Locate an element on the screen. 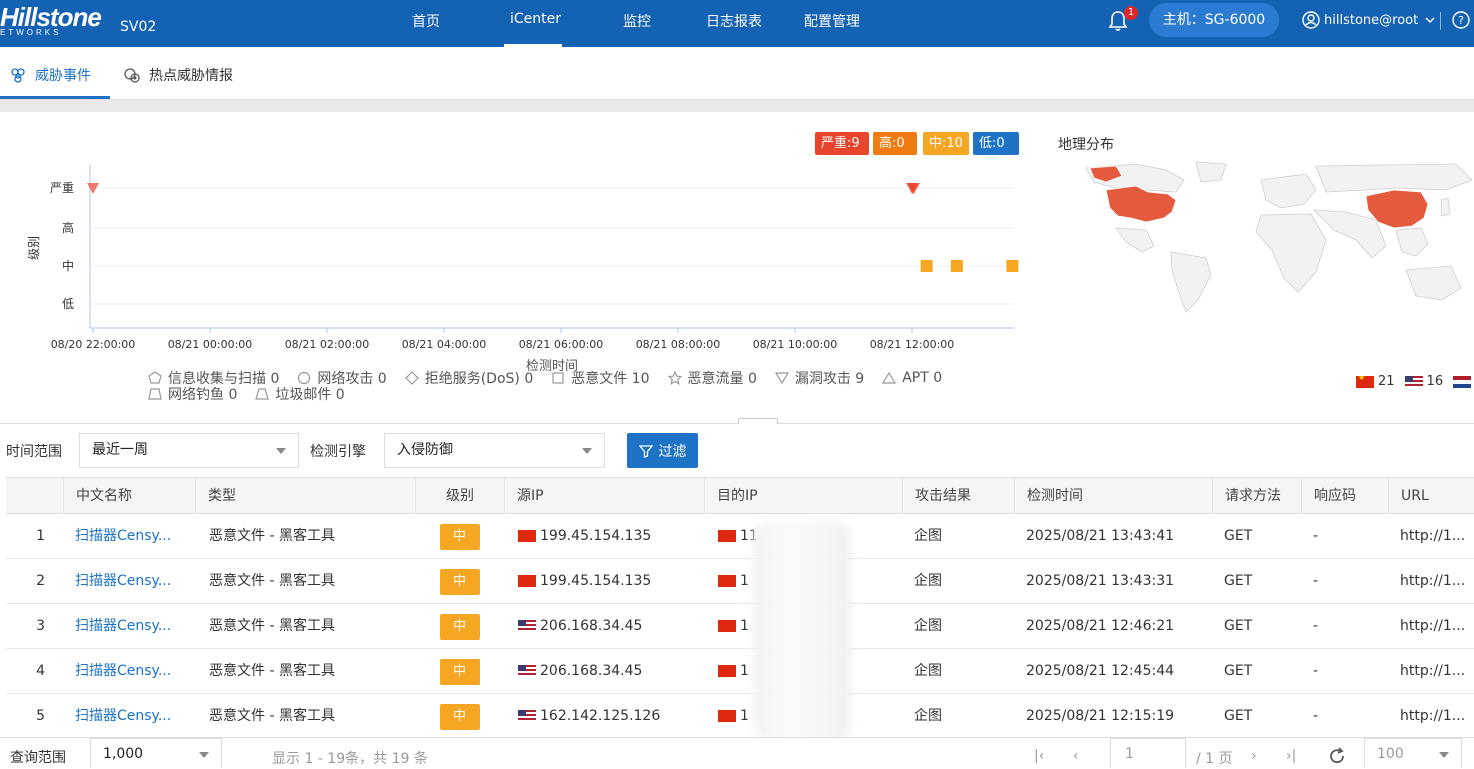 This screenshot has height=769, width=1474. legend-item: 恶意流量 0 is located at coordinates (712, 378).